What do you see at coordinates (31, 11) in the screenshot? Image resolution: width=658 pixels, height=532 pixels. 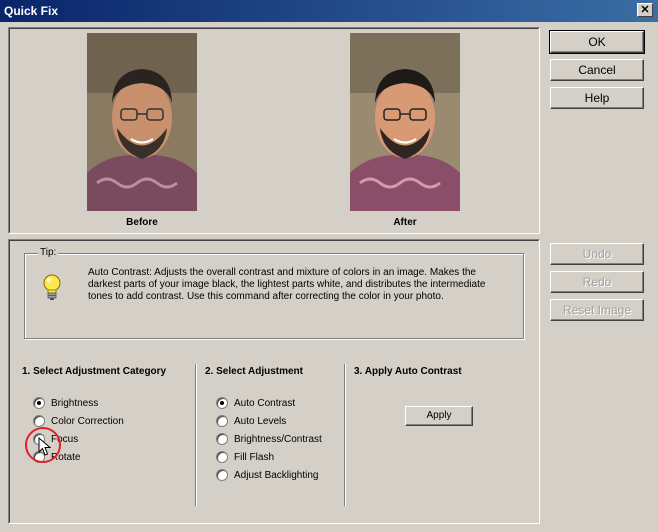 I see `window-title: Quick Fix` at bounding box center [31, 11].